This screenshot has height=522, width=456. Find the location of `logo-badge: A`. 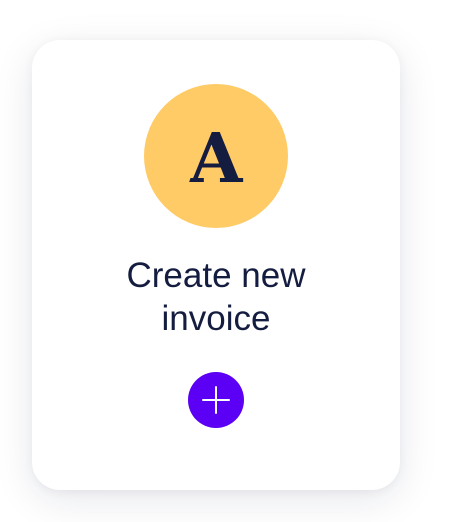

logo-badge: A is located at coordinates (216, 156).